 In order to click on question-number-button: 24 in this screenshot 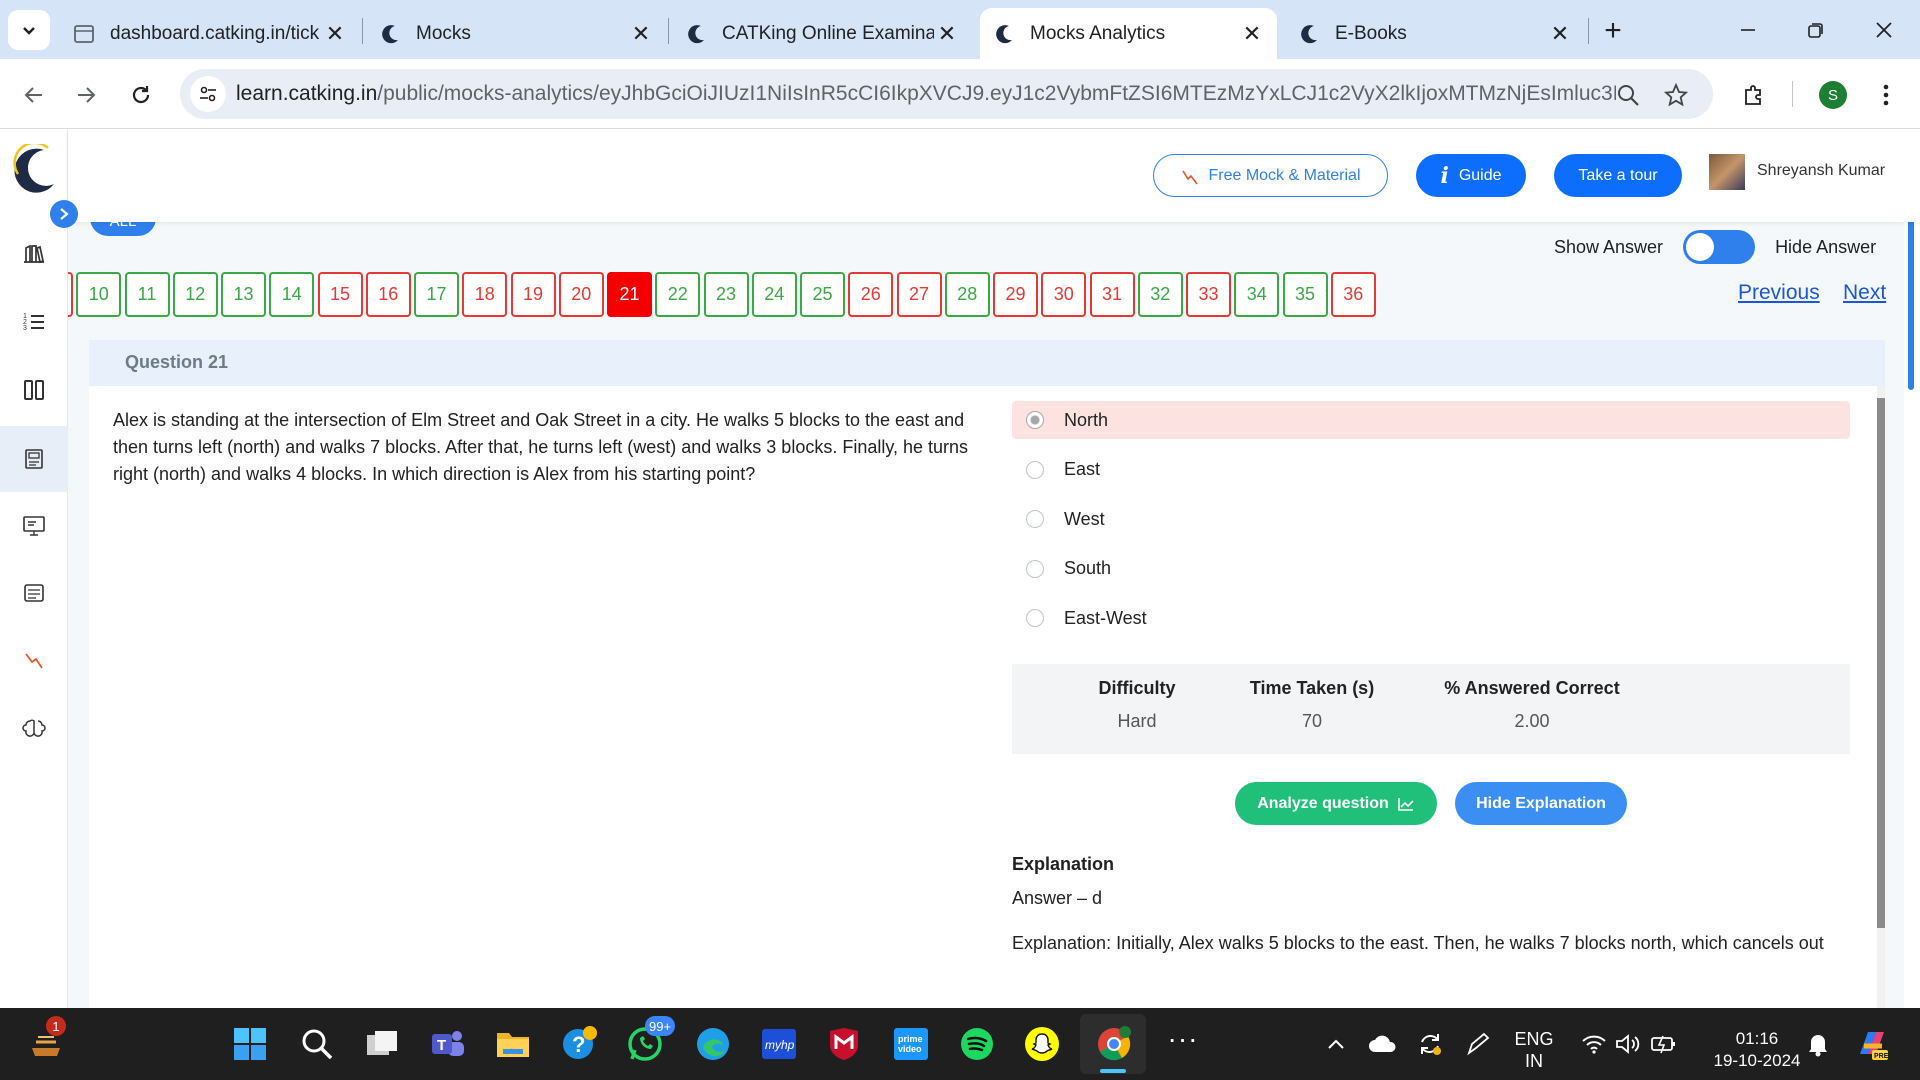, I will do `click(774, 294)`.